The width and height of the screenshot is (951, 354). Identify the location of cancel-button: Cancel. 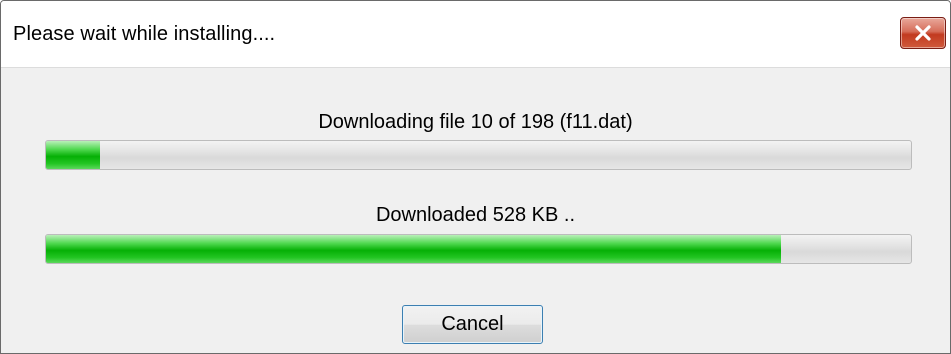
(472, 324).